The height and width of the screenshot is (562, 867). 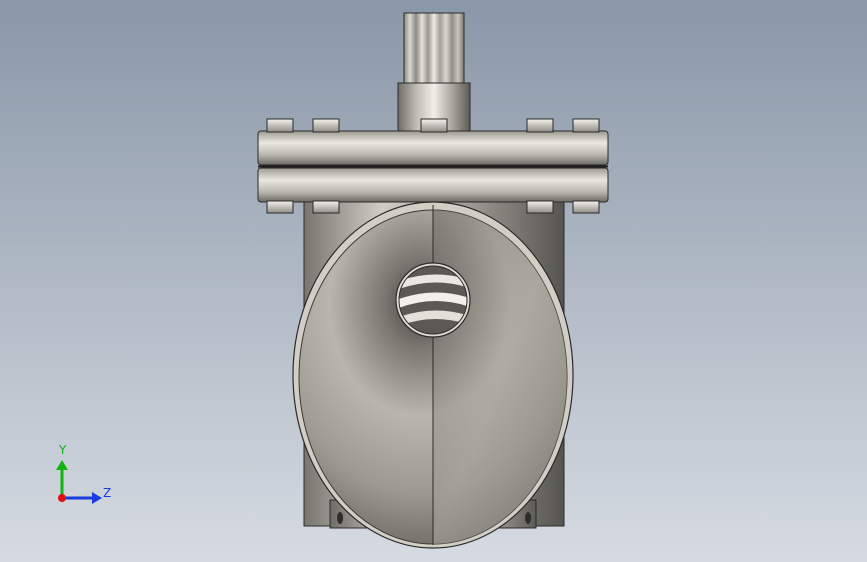 I want to click on lower-flange, so click(x=433, y=185).